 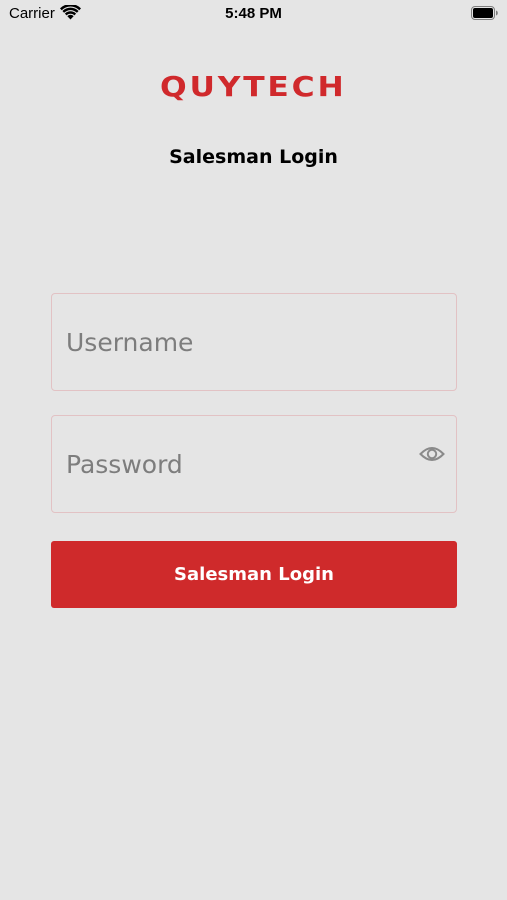 I want to click on password-field, so click(x=254, y=464).